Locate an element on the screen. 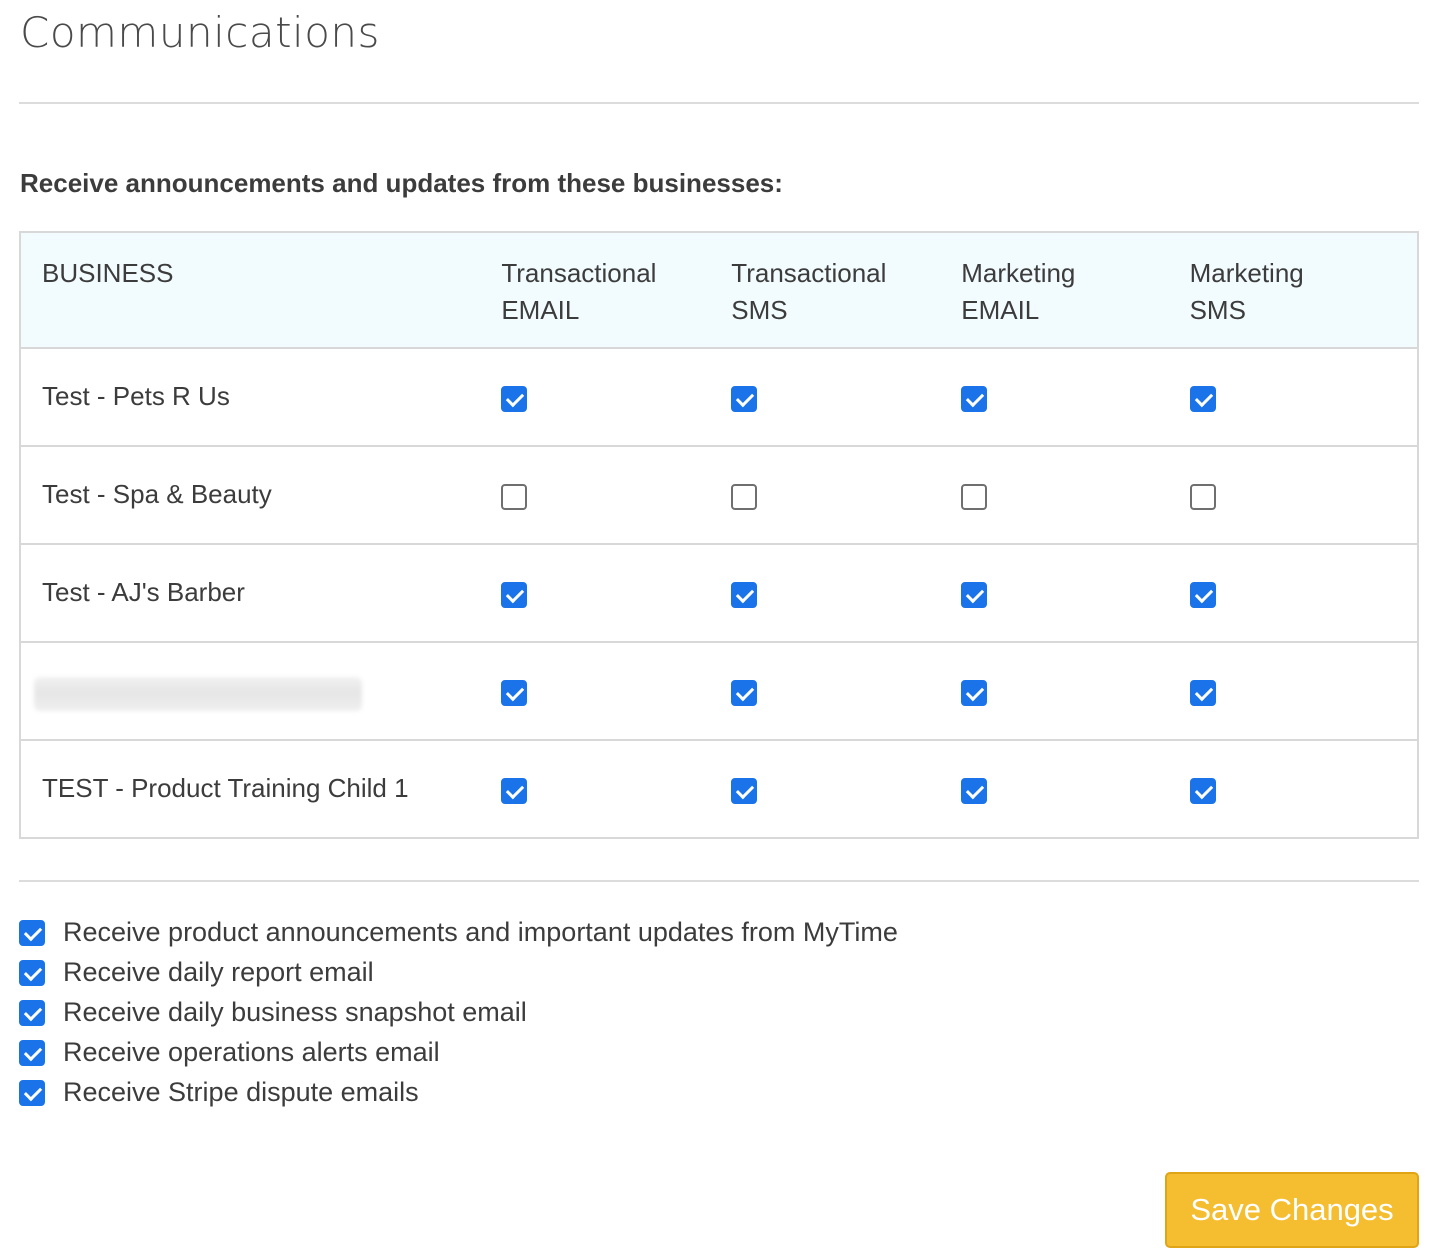 The image size is (1444, 1256). table-row: TEST - Product Training Child 1 is located at coordinates (719, 789).